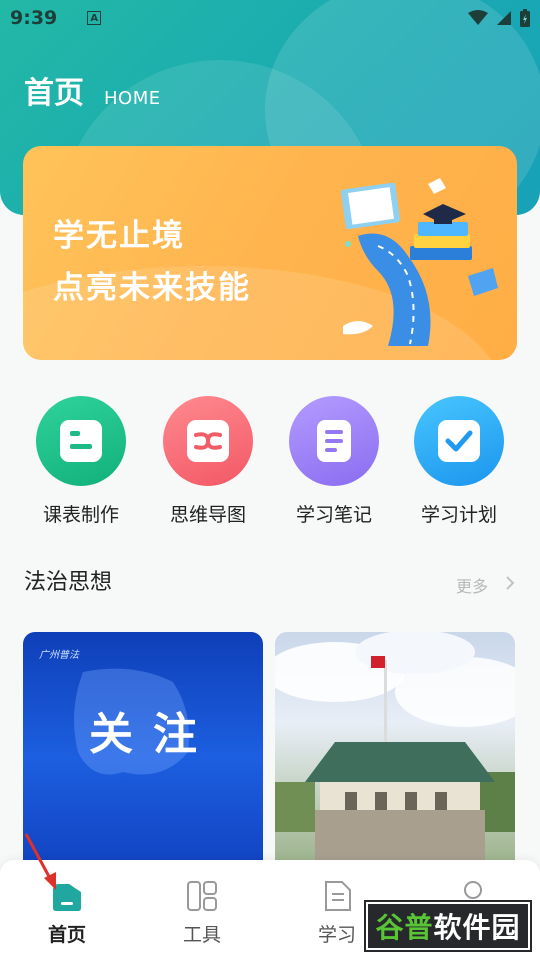 The image size is (540, 960). Describe the element at coordinates (510, 583) in the screenshot. I see `chevron-right-icon` at that location.